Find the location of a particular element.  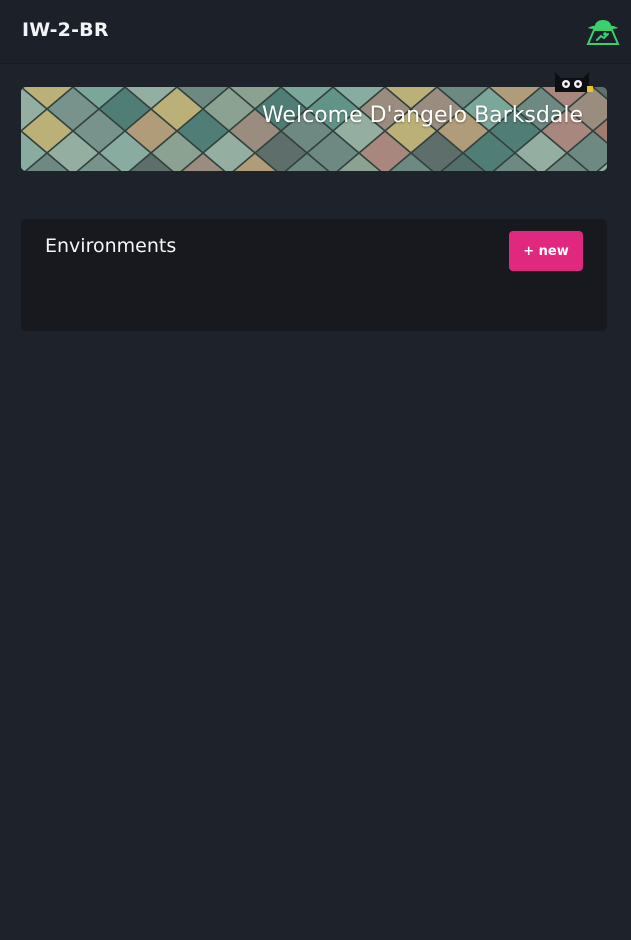

new-environment-button: + new is located at coordinates (546, 251).